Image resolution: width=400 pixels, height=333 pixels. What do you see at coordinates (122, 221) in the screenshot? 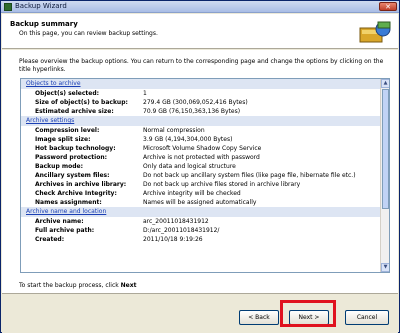
I see `summary-row: Archive name: arc_20011018431912` at bounding box center [122, 221].